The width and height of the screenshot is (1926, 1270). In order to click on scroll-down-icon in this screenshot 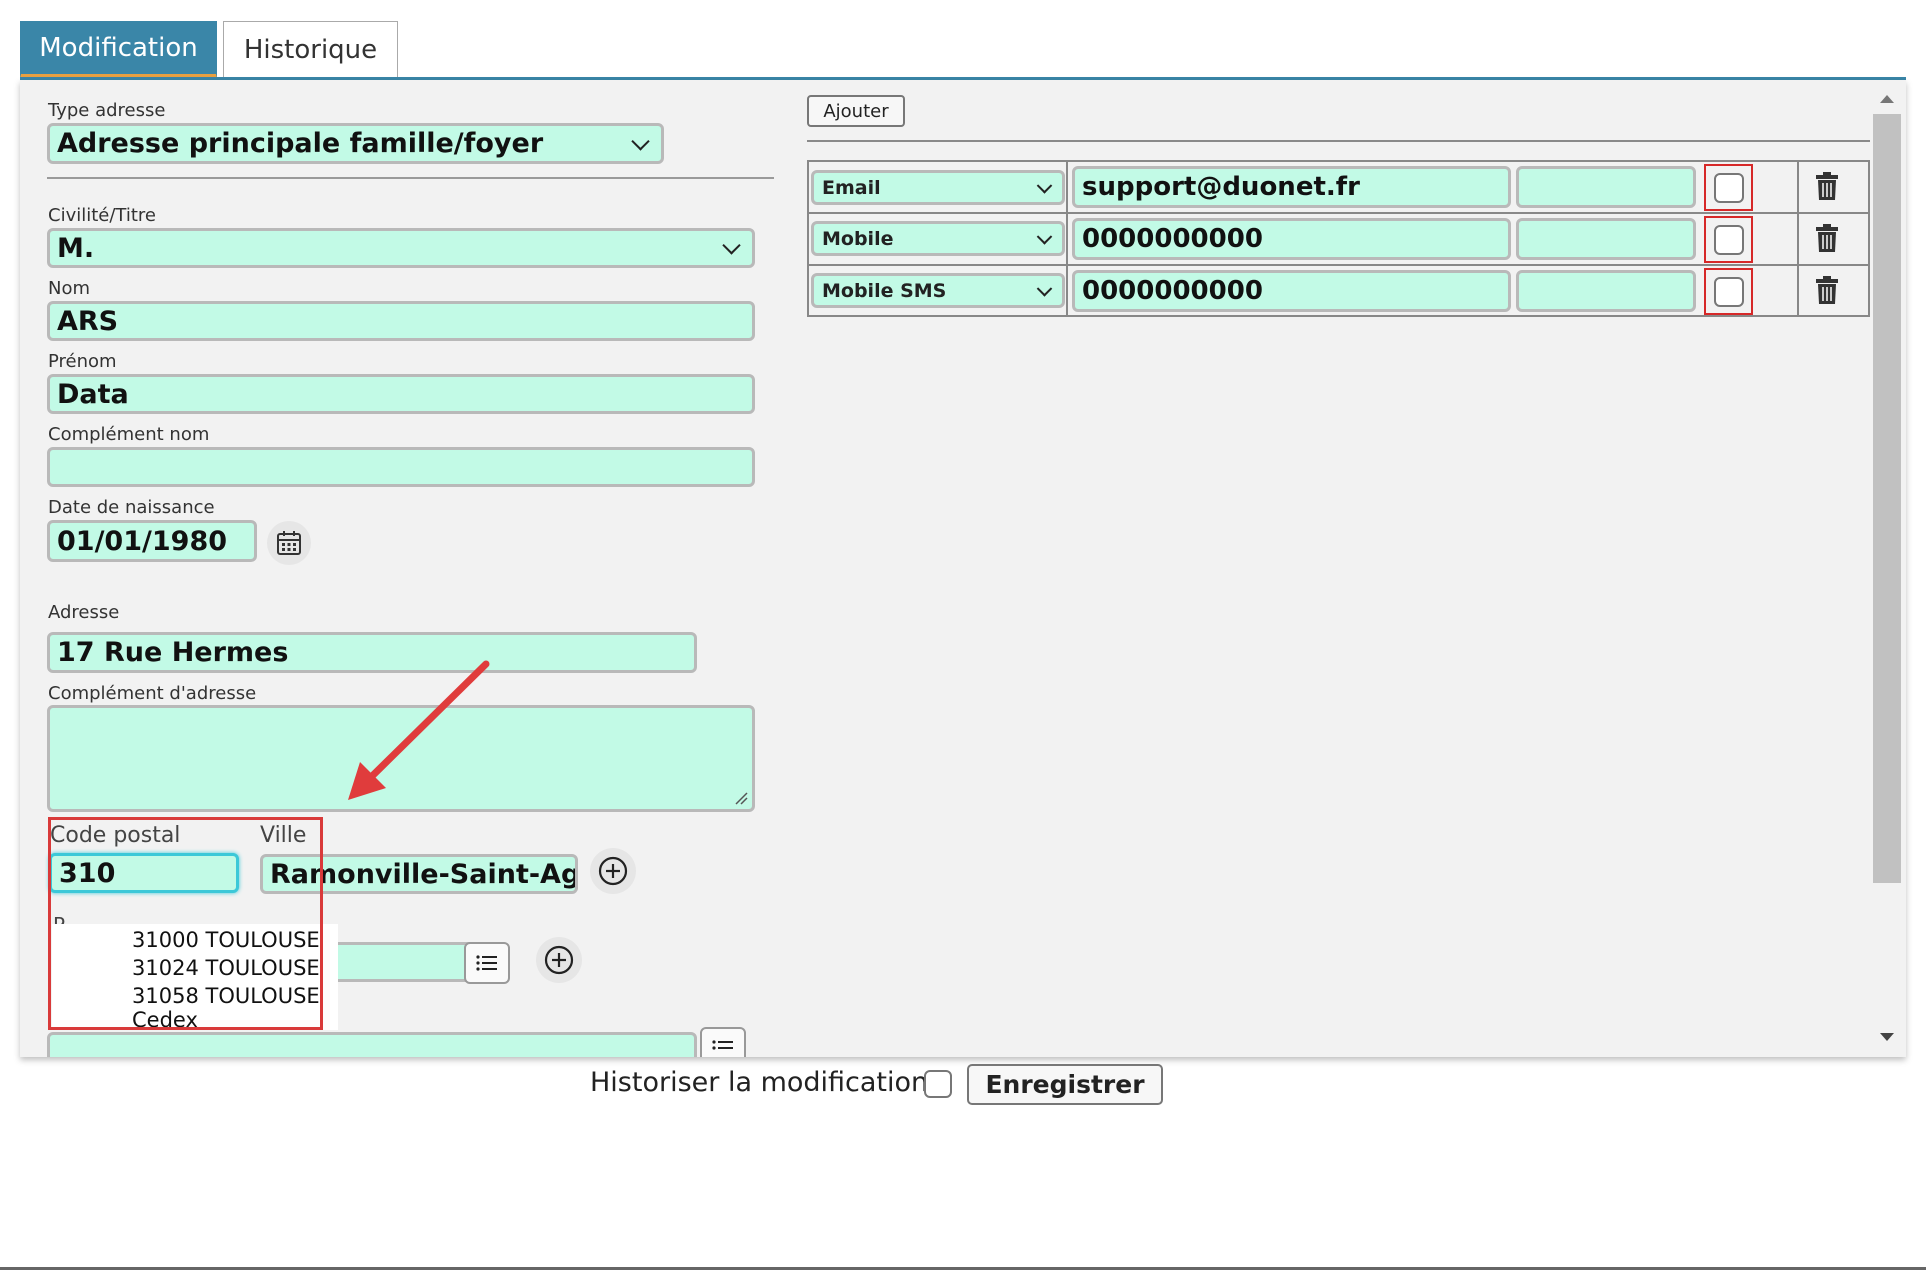, I will do `click(1887, 1037)`.